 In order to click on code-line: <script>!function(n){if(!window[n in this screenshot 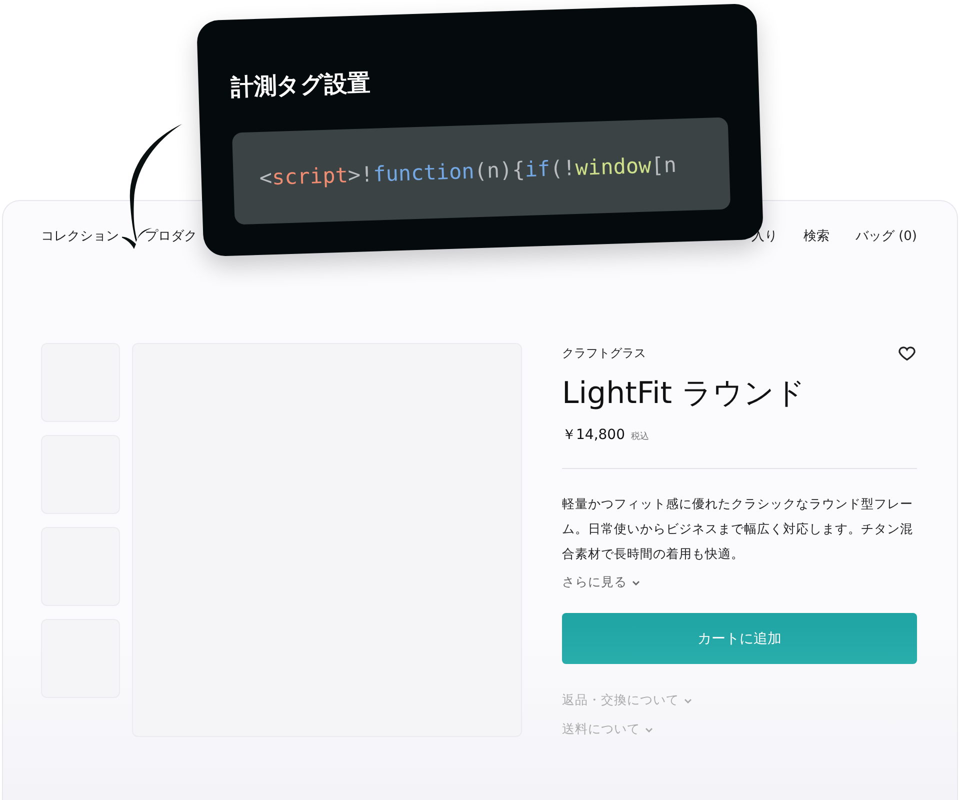, I will do `click(468, 171)`.